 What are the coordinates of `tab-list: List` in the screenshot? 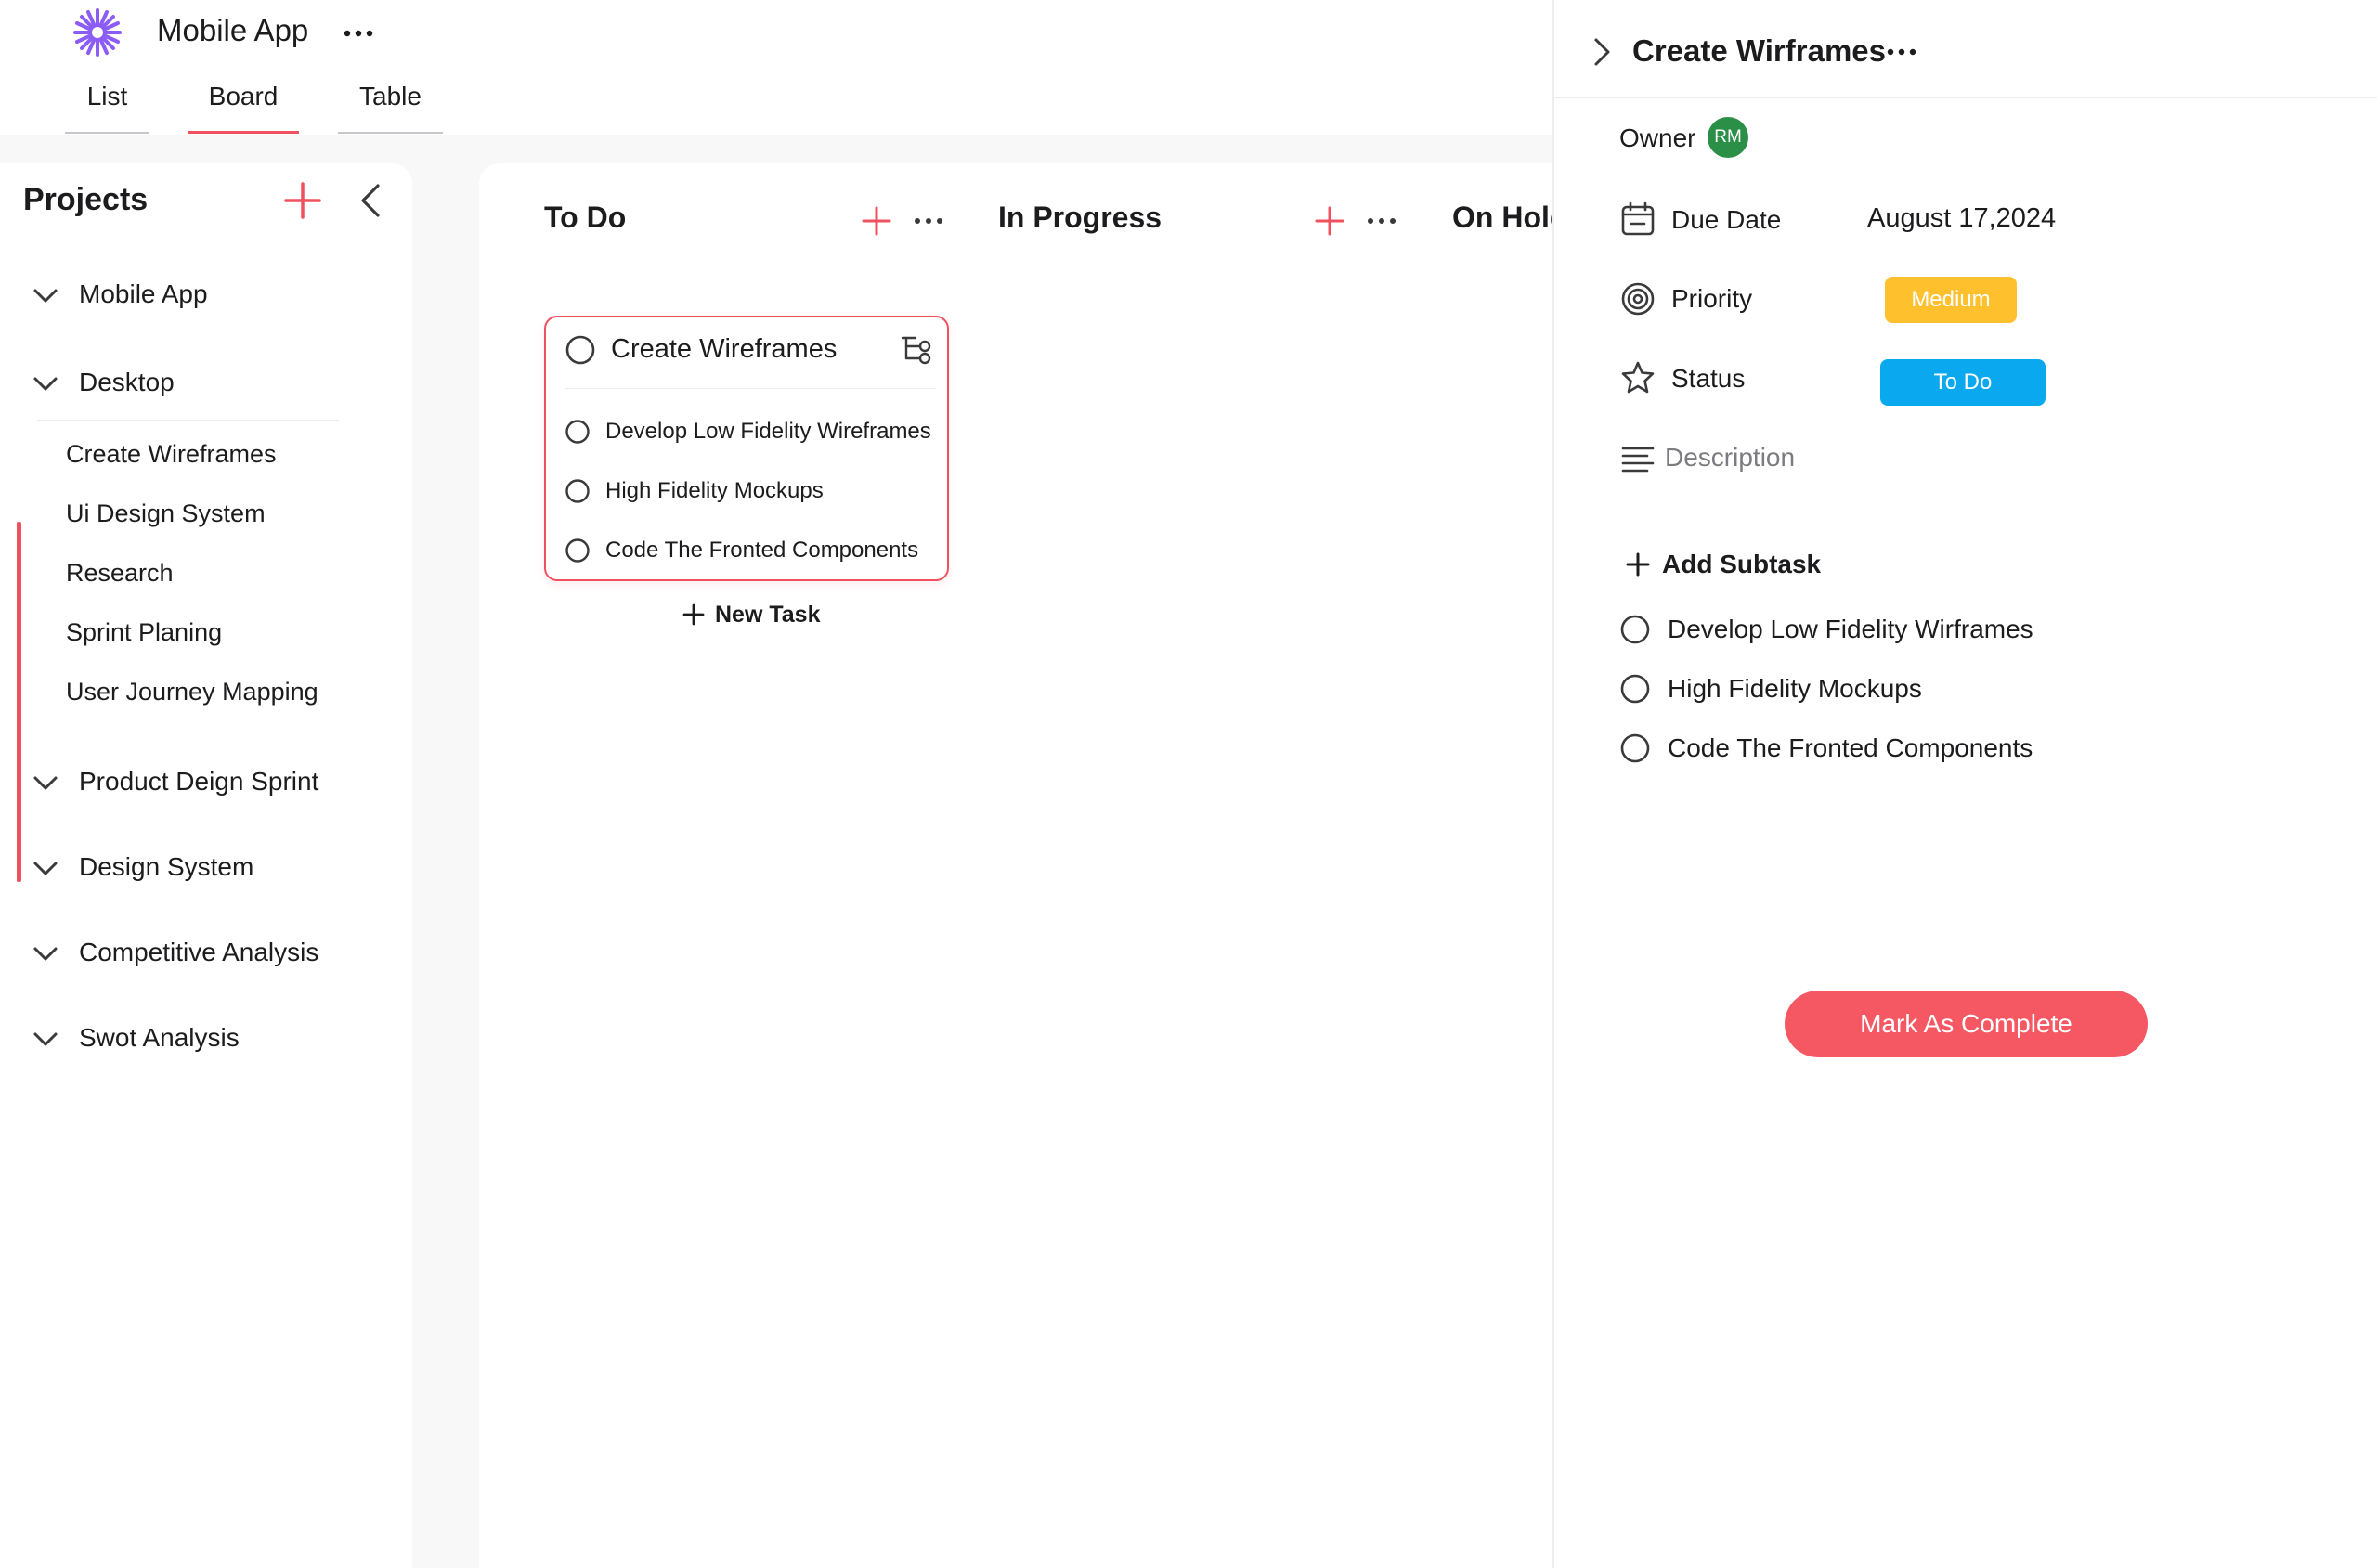 It's located at (107, 108).